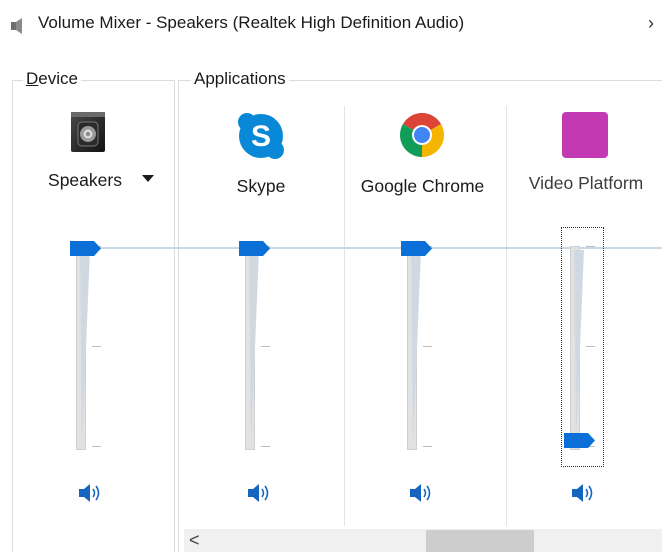 Image resolution: width=662 pixels, height=552 pixels. I want to click on skype-icon: S, so click(261, 136).